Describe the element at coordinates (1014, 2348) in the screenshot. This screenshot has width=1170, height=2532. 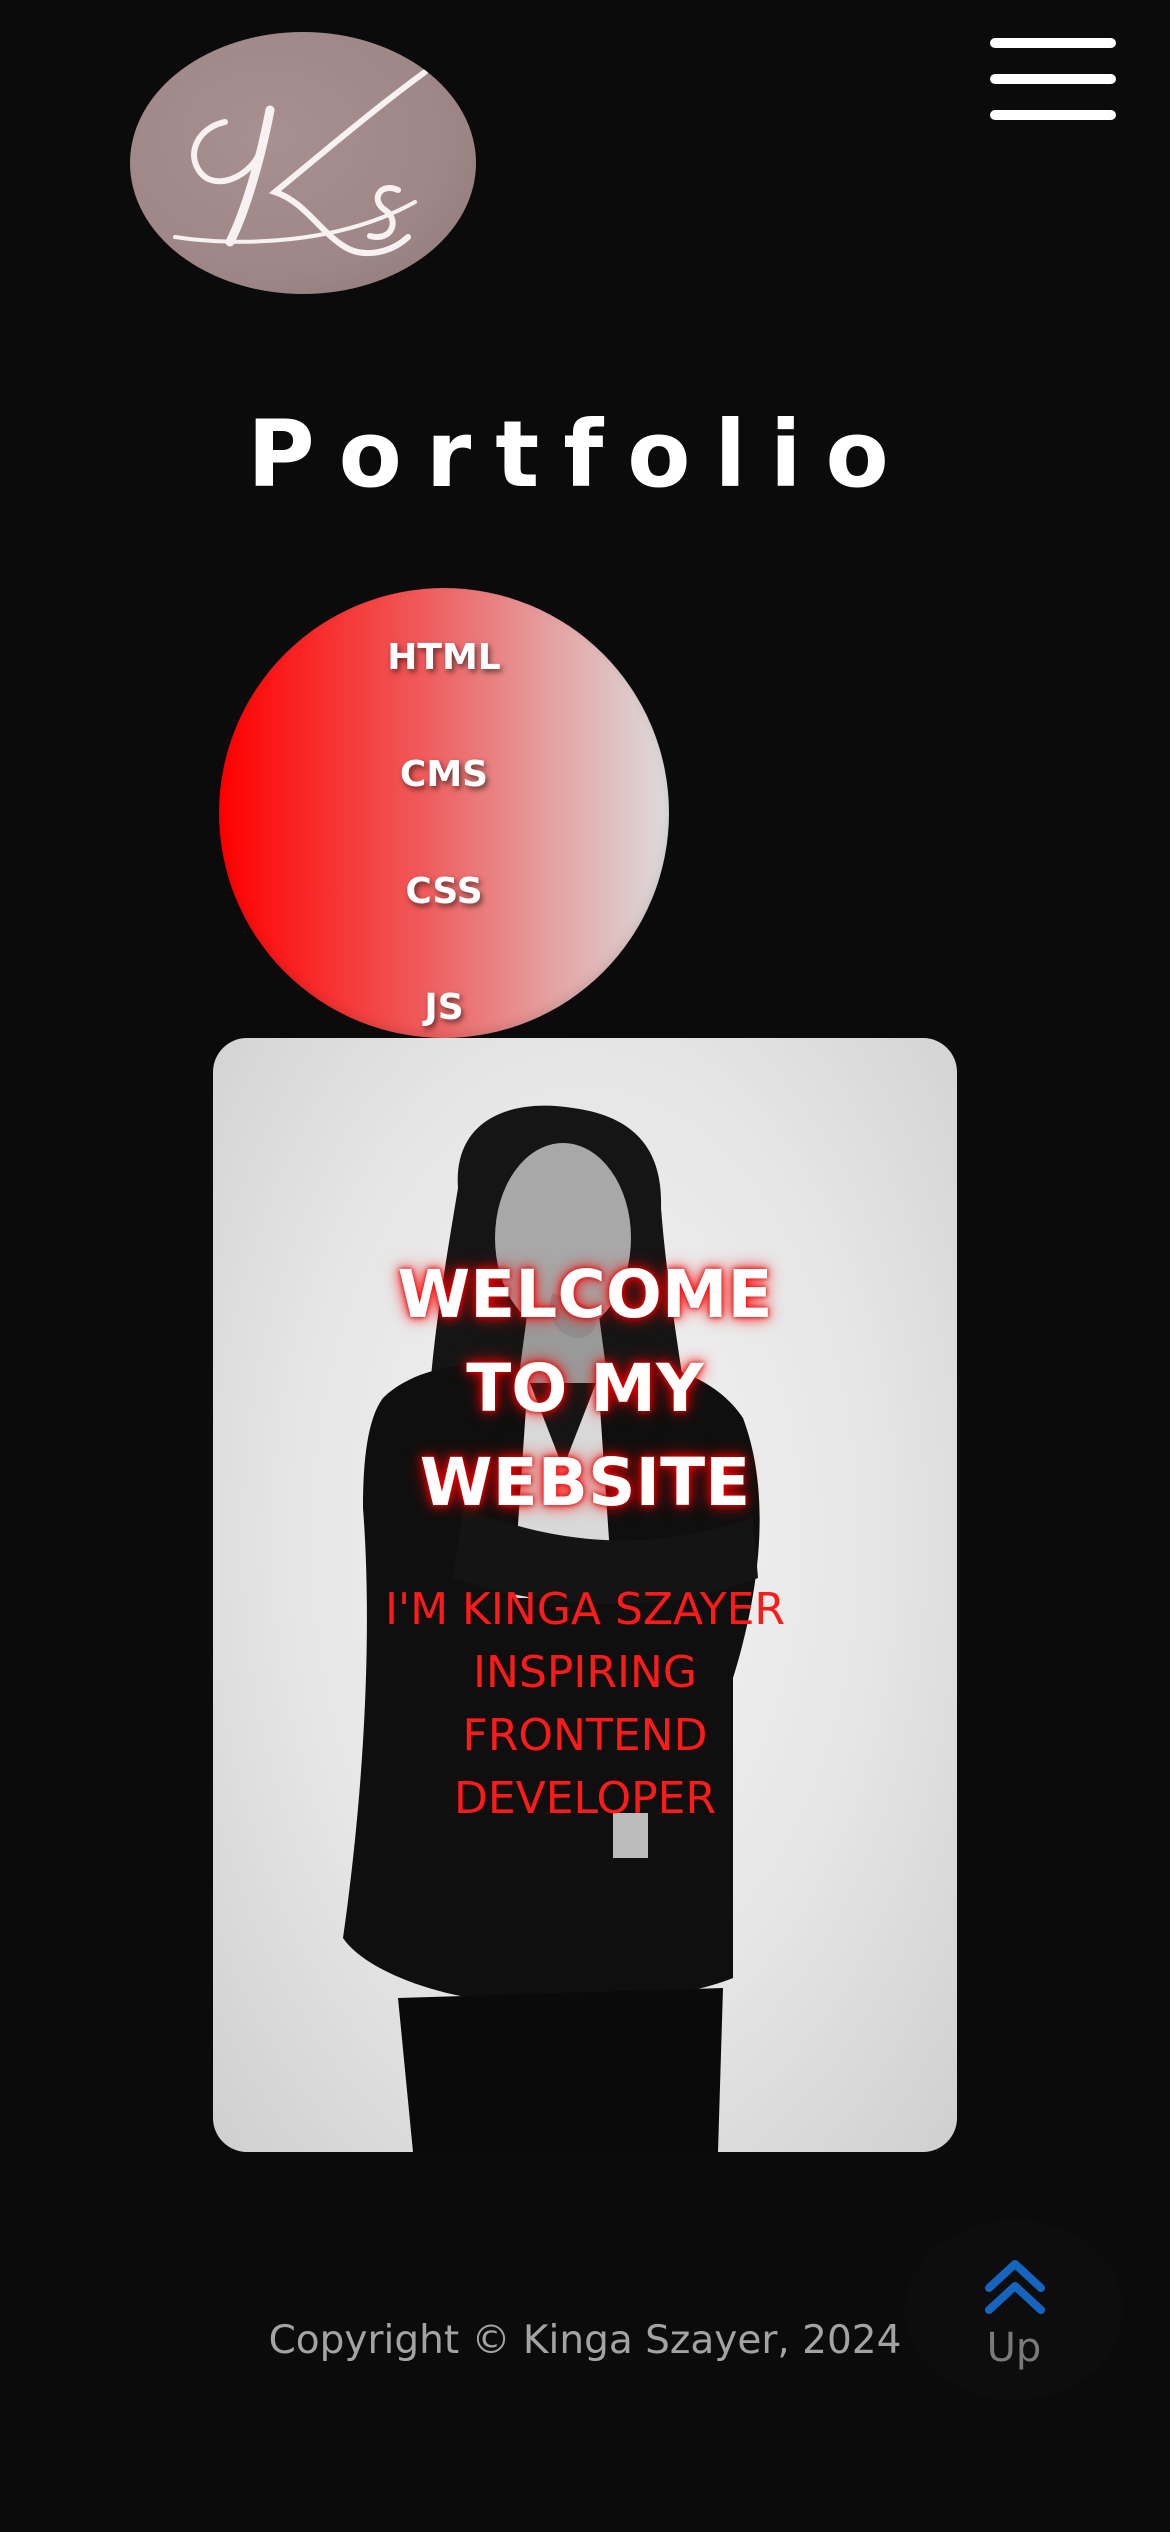
I see `up-label: Up` at that location.